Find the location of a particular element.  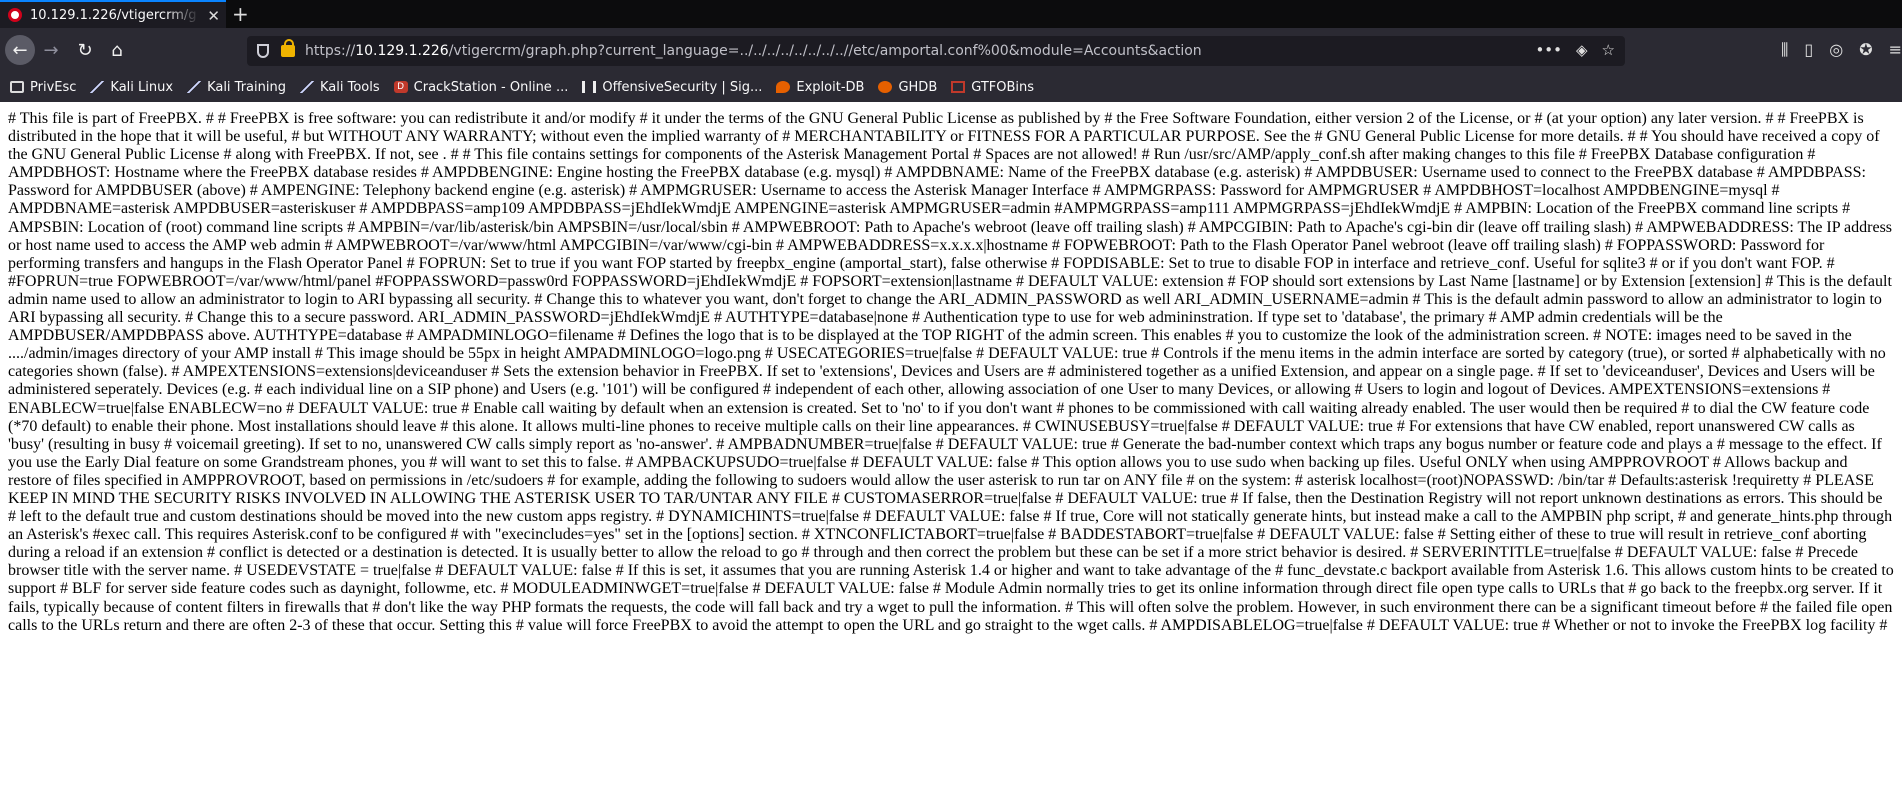

bookmark-gtfobins: GTFOBins is located at coordinates (992, 87).